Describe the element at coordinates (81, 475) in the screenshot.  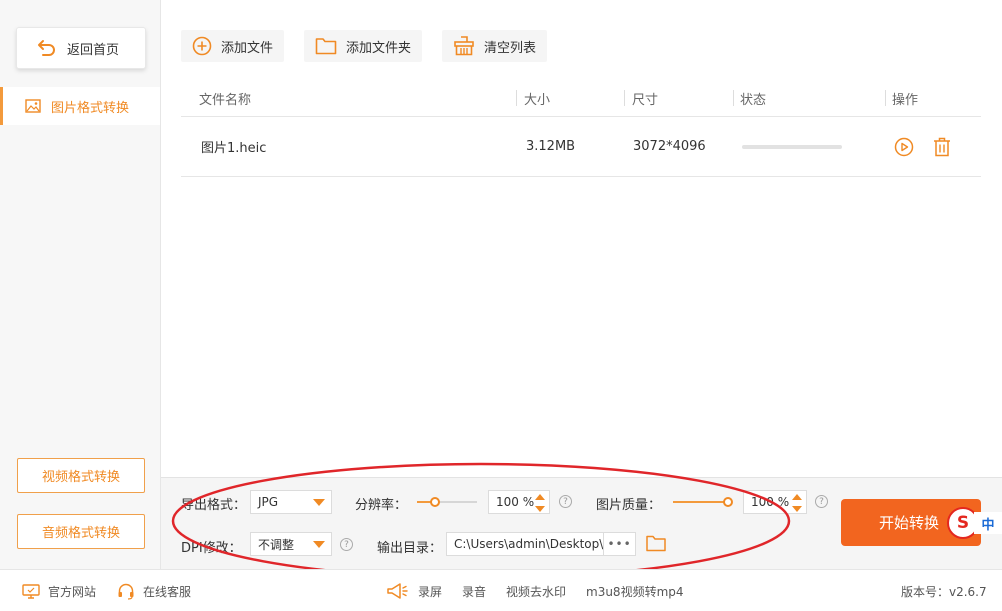
I see `video-convert-button: 视频格式转换` at that location.